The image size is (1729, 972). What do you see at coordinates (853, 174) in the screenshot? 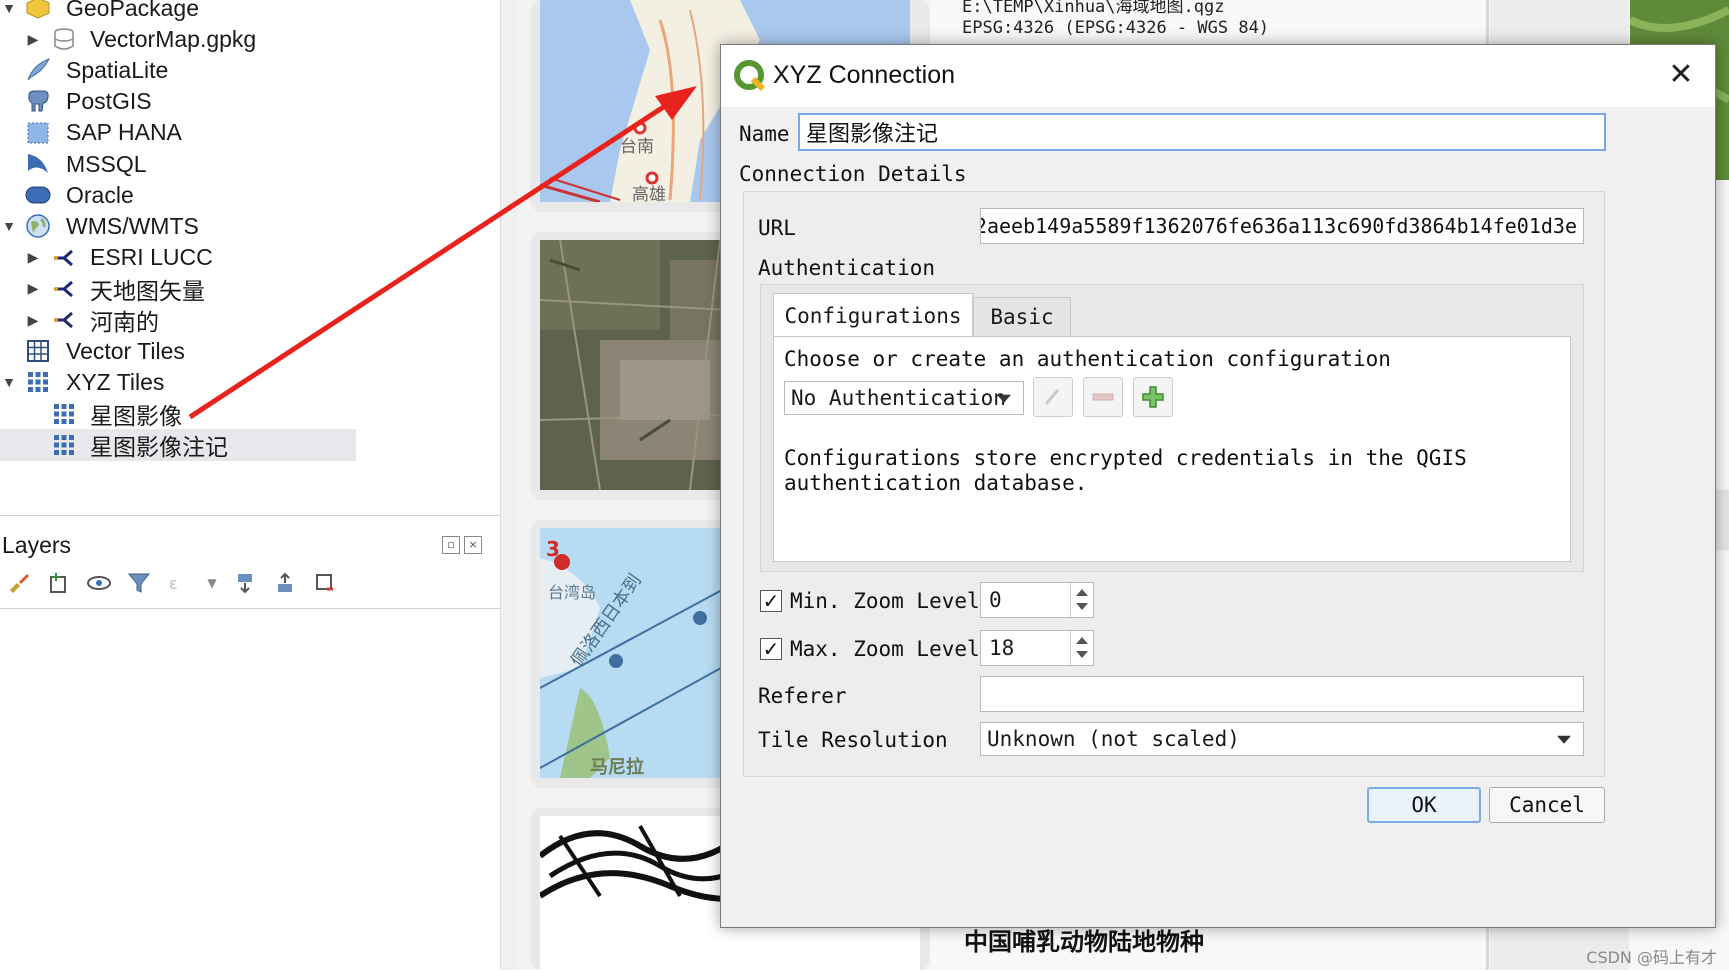
I see `connection-details-label: Connection Details` at bounding box center [853, 174].